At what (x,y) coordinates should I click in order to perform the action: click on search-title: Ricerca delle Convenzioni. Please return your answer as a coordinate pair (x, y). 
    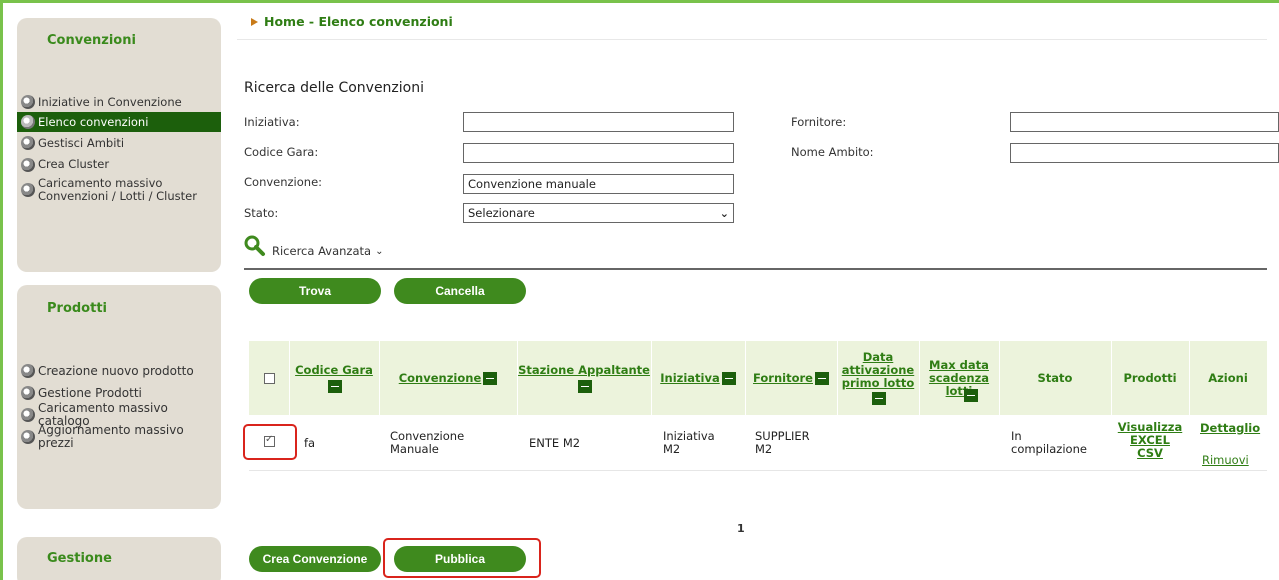
    Looking at the image, I should click on (334, 88).